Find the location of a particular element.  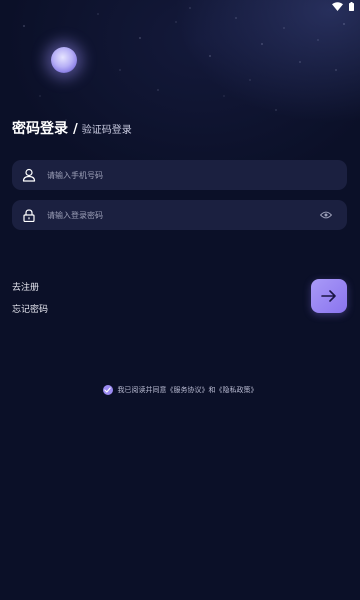

forgot-password-link: 忘记密码 is located at coordinates (30, 308).